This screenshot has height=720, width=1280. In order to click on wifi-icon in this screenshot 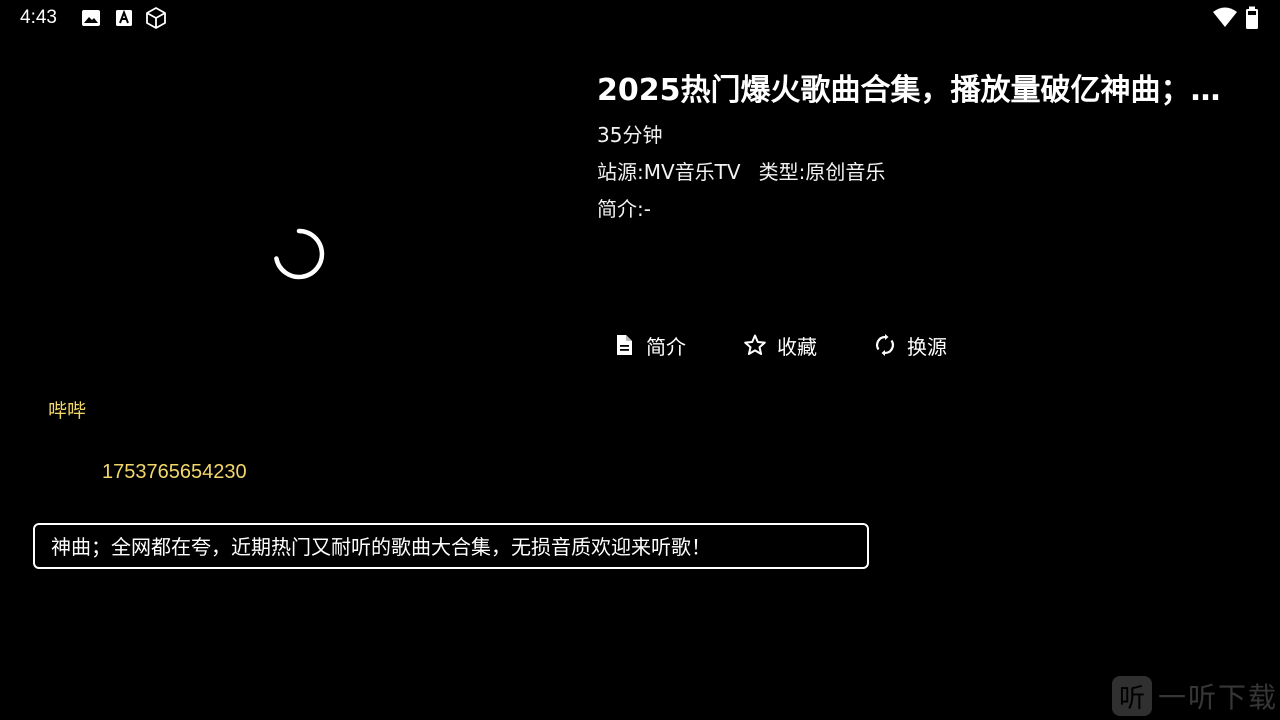, I will do `click(1225, 17)`.